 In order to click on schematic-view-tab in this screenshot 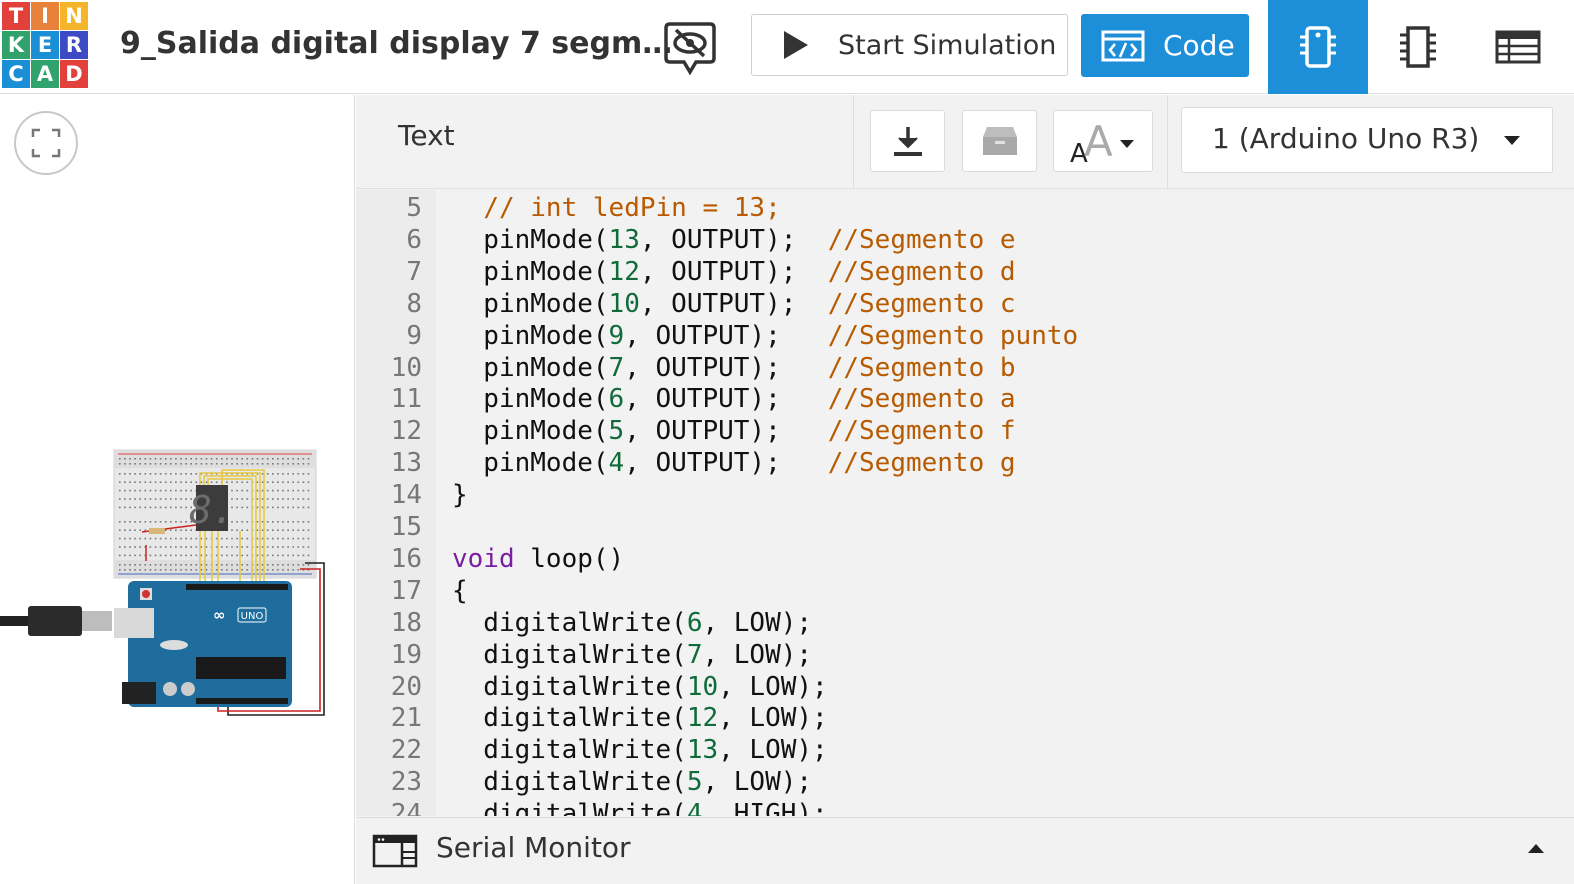, I will do `click(1418, 47)`.